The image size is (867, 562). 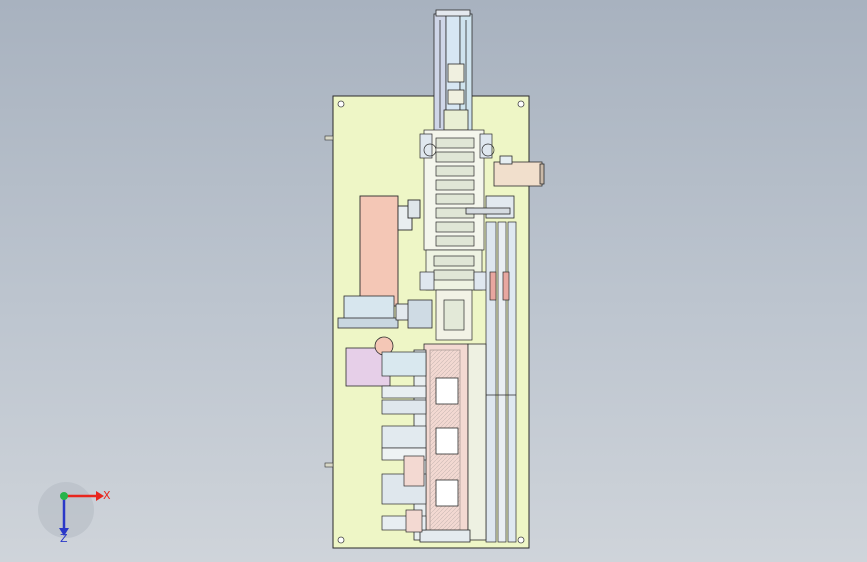 I want to click on x-axis-label: X, so click(x=107, y=495).